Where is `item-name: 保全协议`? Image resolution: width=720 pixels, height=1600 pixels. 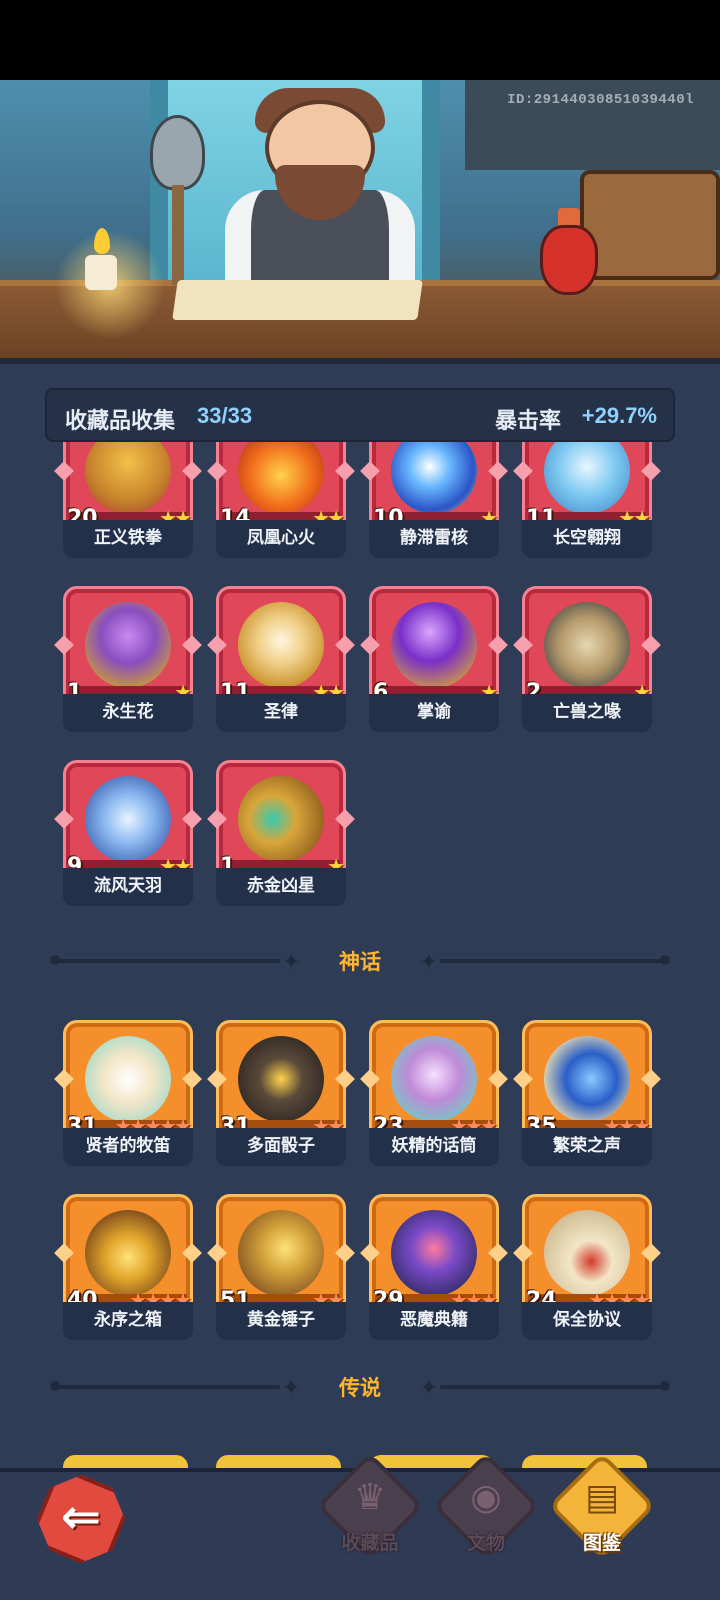
item-name: 保全协议 is located at coordinates (587, 1321).